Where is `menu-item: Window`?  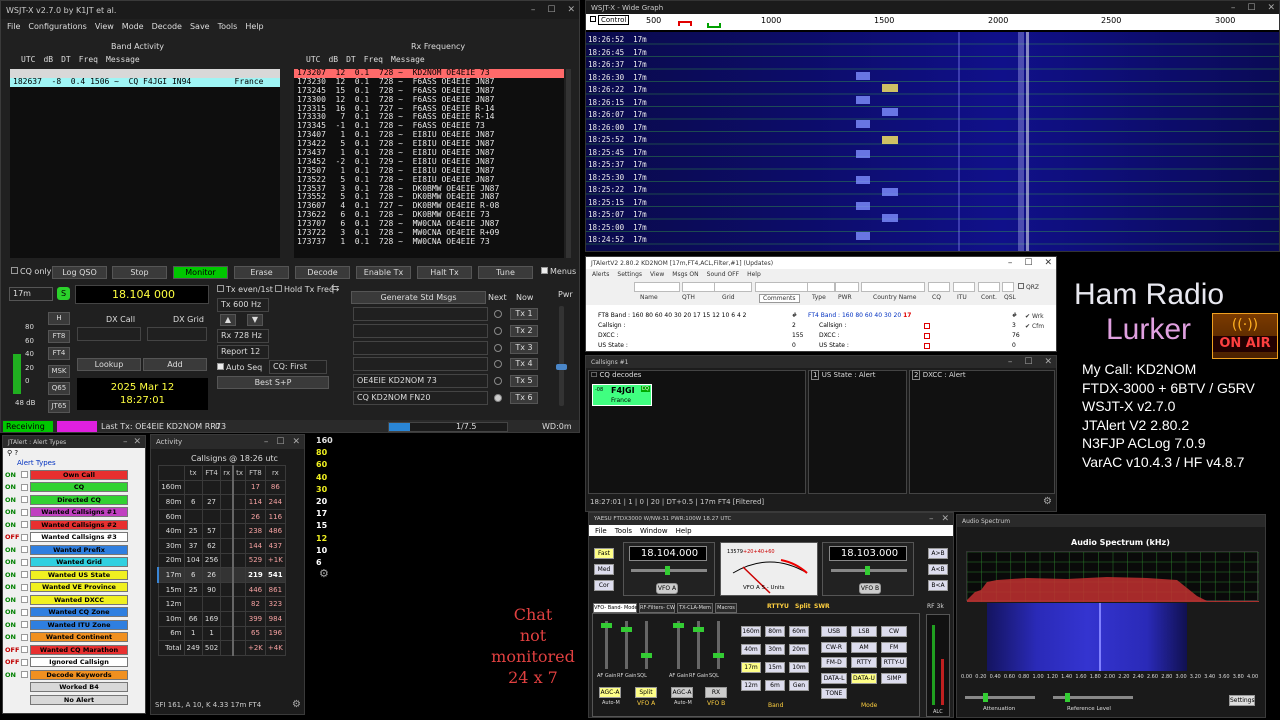
menu-item: Window is located at coordinates (654, 531).